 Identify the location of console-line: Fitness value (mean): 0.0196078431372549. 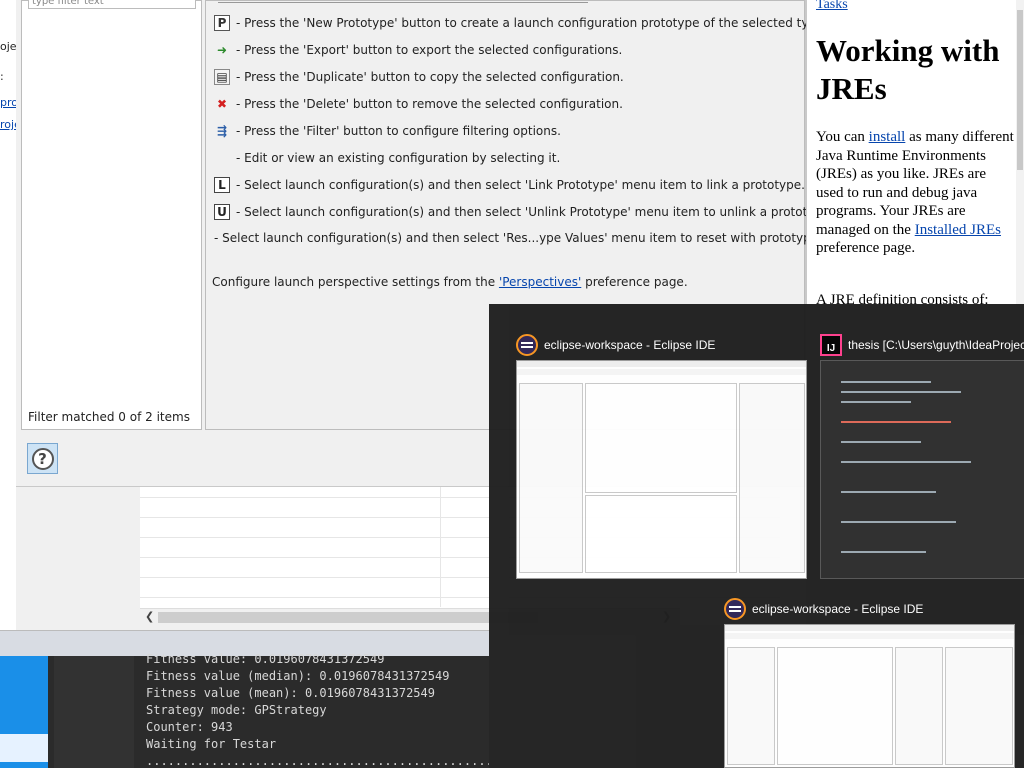
(290, 693).